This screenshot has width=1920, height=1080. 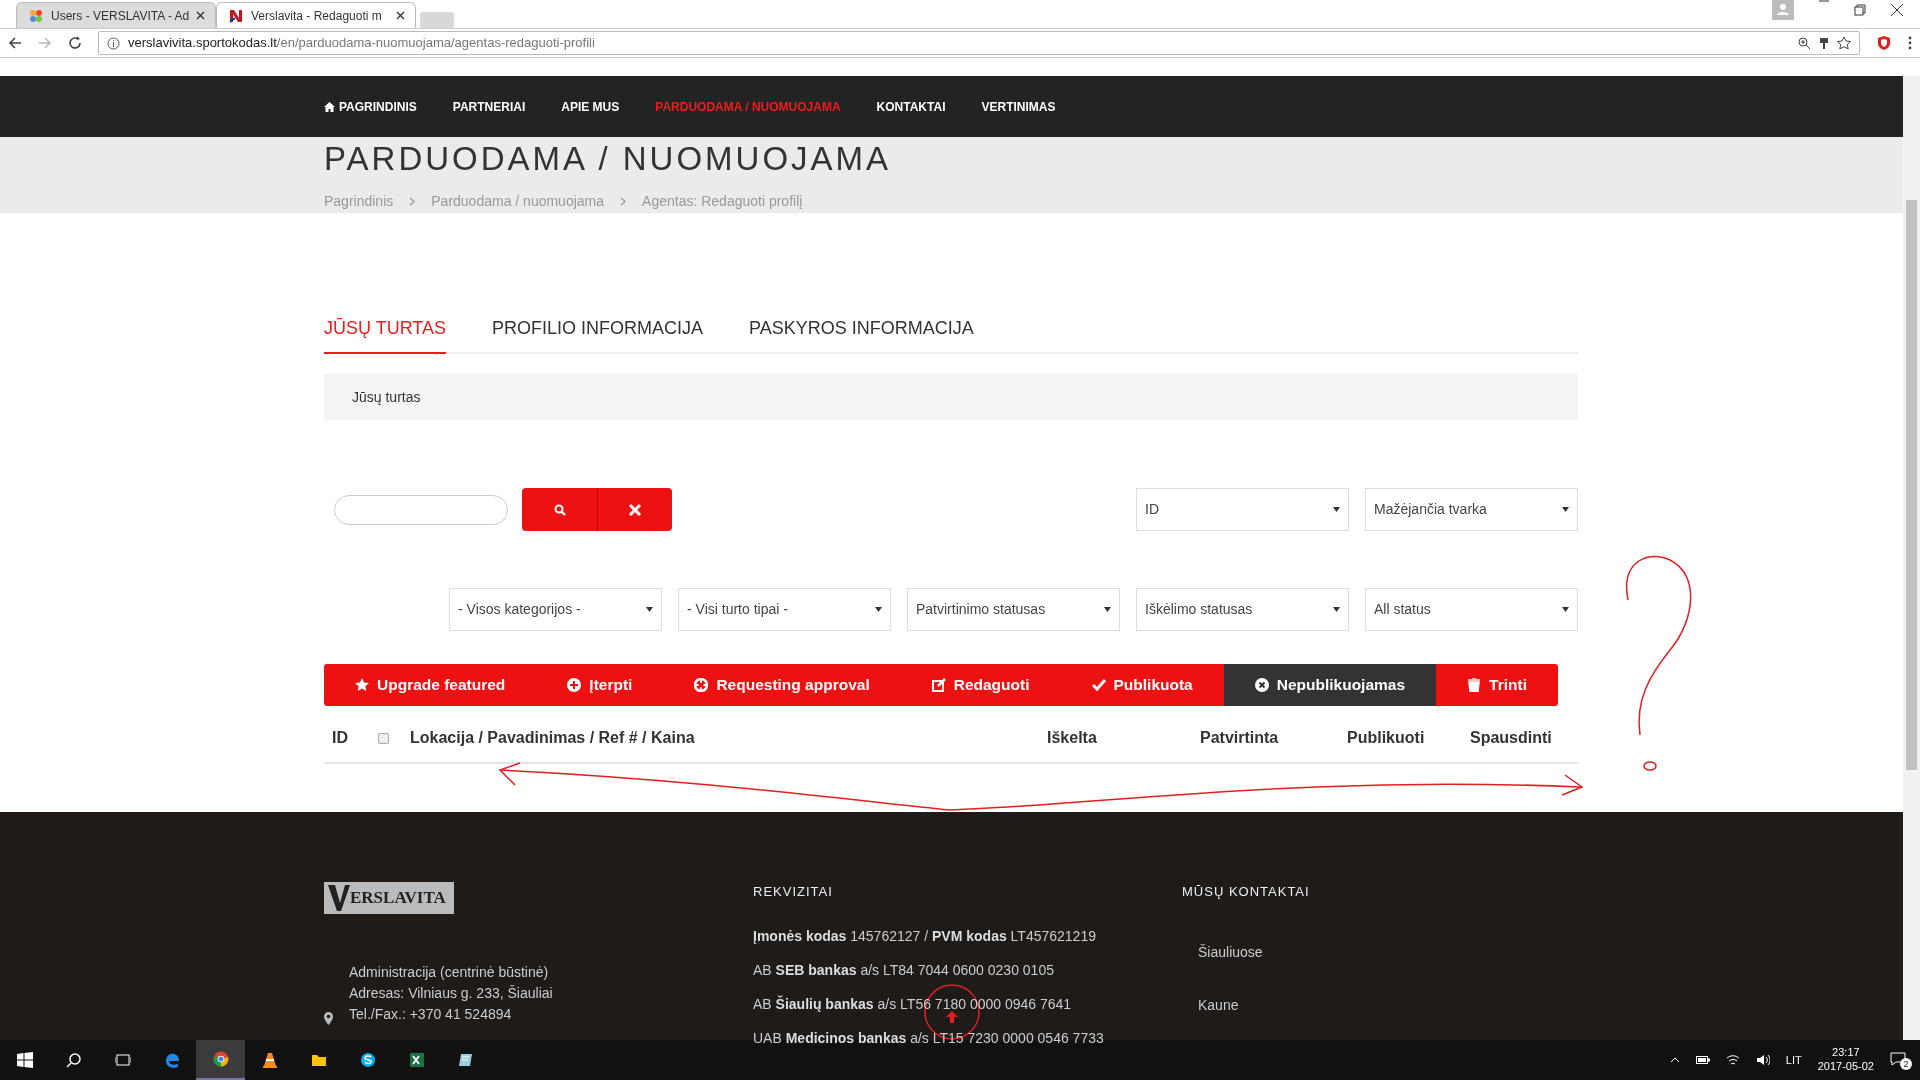 What do you see at coordinates (1845, 1060) in the screenshot?
I see `clock: 23:17 2017-05-02` at bounding box center [1845, 1060].